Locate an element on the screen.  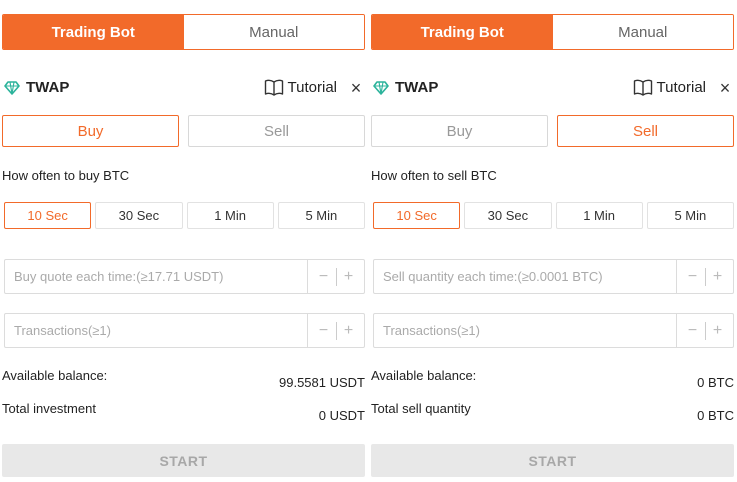
total-investment-value: 0 USDT is located at coordinates (341, 415).